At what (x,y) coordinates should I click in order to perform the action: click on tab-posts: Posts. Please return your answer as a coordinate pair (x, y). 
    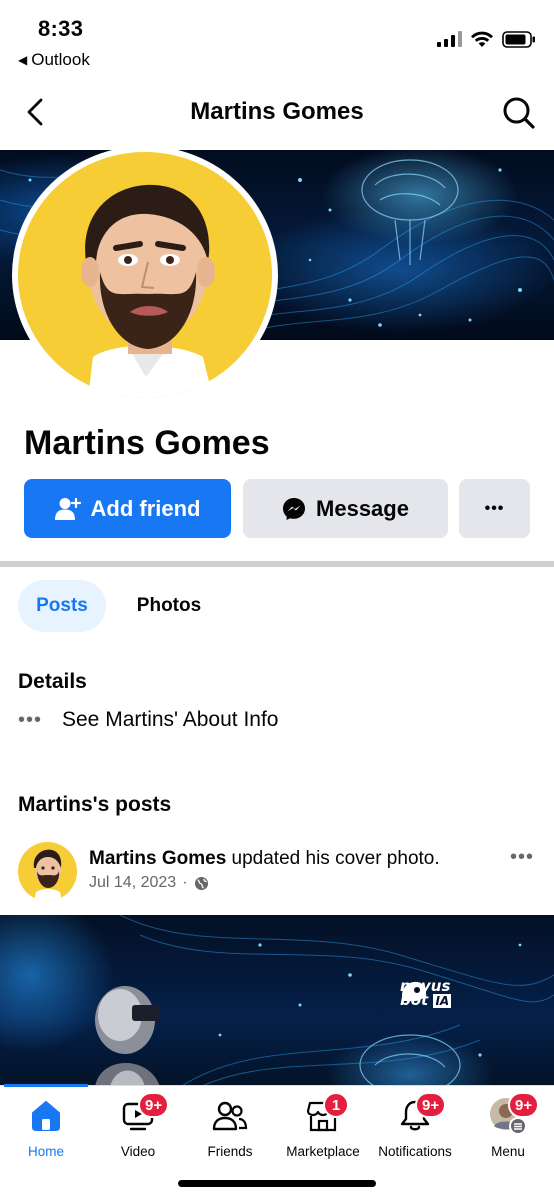
    Looking at the image, I should click on (62, 606).